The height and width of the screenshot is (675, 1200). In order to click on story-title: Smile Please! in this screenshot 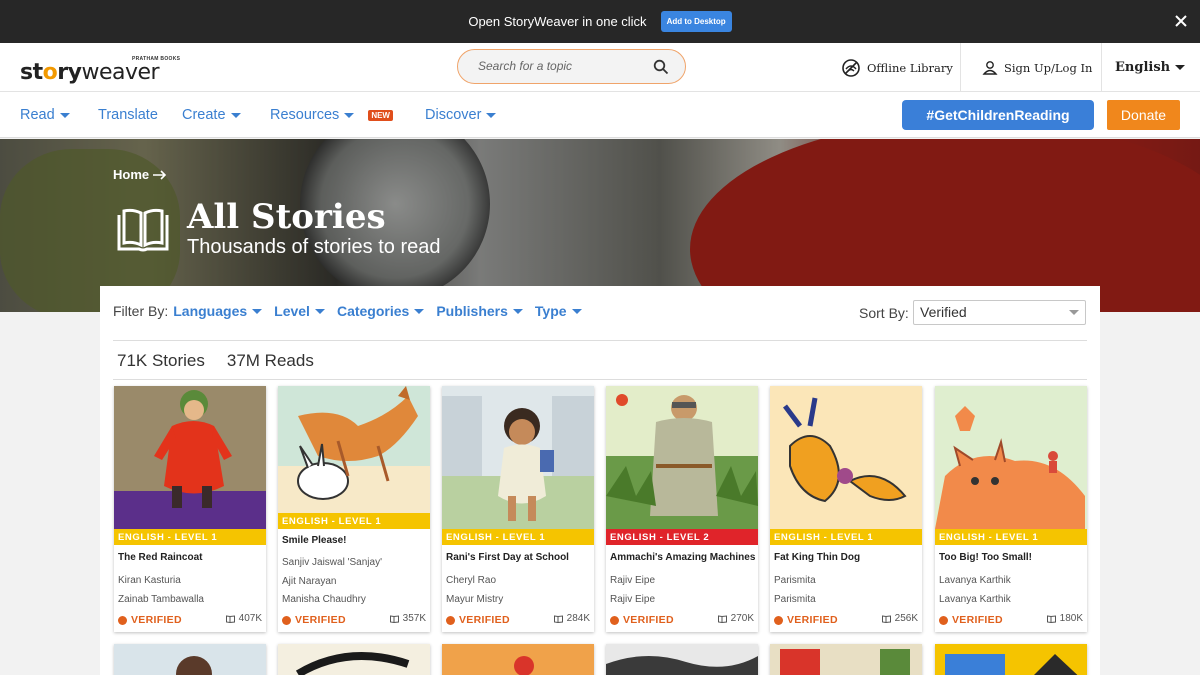, I will do `click(314, 540)`.